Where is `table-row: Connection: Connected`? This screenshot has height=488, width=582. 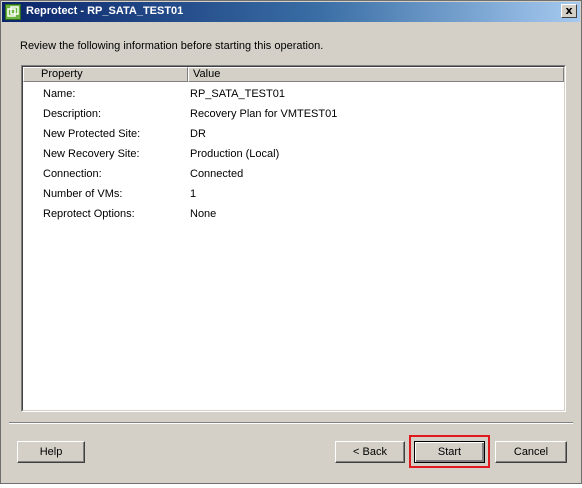 table-row: Connection: Connected is located at coordinates (293, 174).